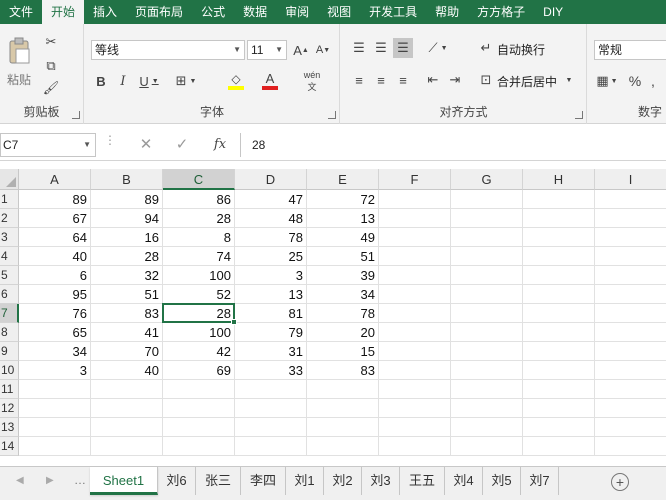 The height and width of the screenshot is (500, 666). I want to click on column-header: C, so click(199, 179).